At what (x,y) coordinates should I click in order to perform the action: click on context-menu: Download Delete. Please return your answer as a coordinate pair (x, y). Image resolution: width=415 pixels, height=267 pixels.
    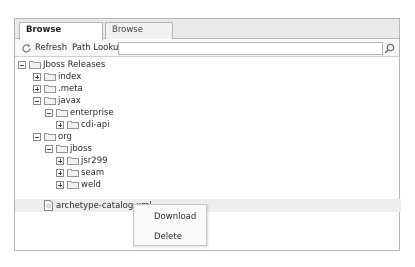
    Looking at the image, I should click on (170, 225).